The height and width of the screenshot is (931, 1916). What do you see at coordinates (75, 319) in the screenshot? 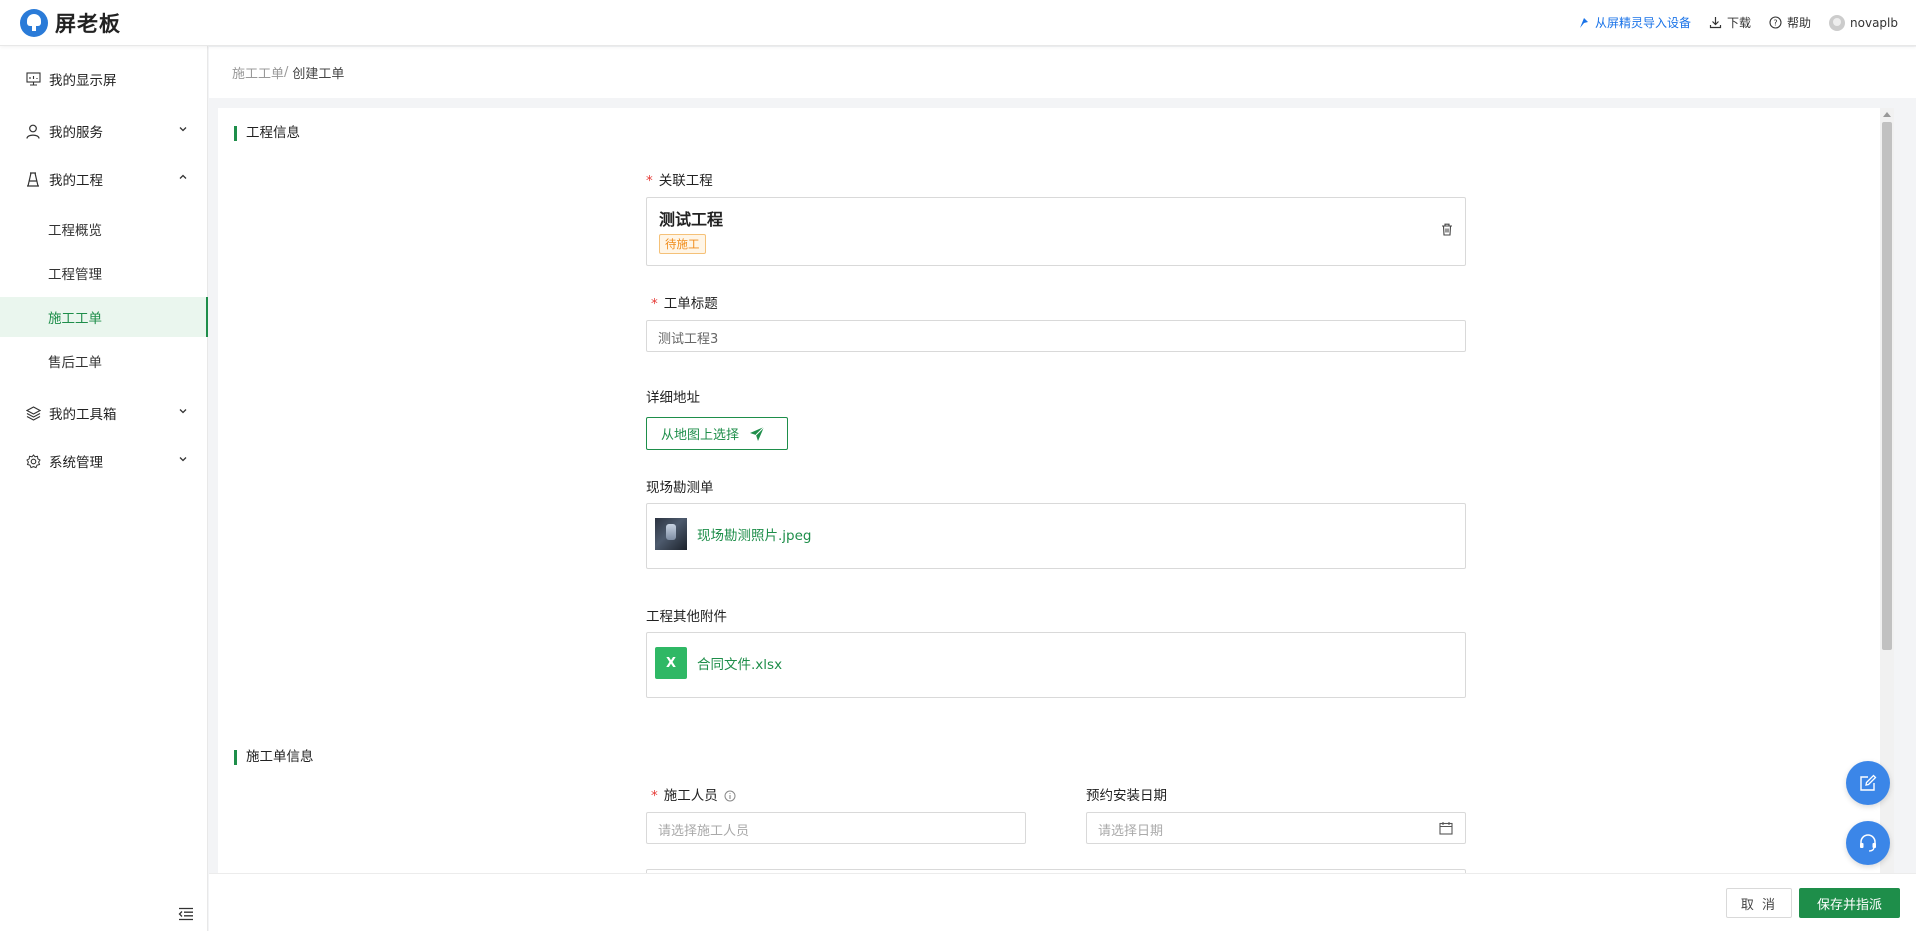
I see `sidebar-subitem-label: 施工工单` at bounding box center [75, 319].